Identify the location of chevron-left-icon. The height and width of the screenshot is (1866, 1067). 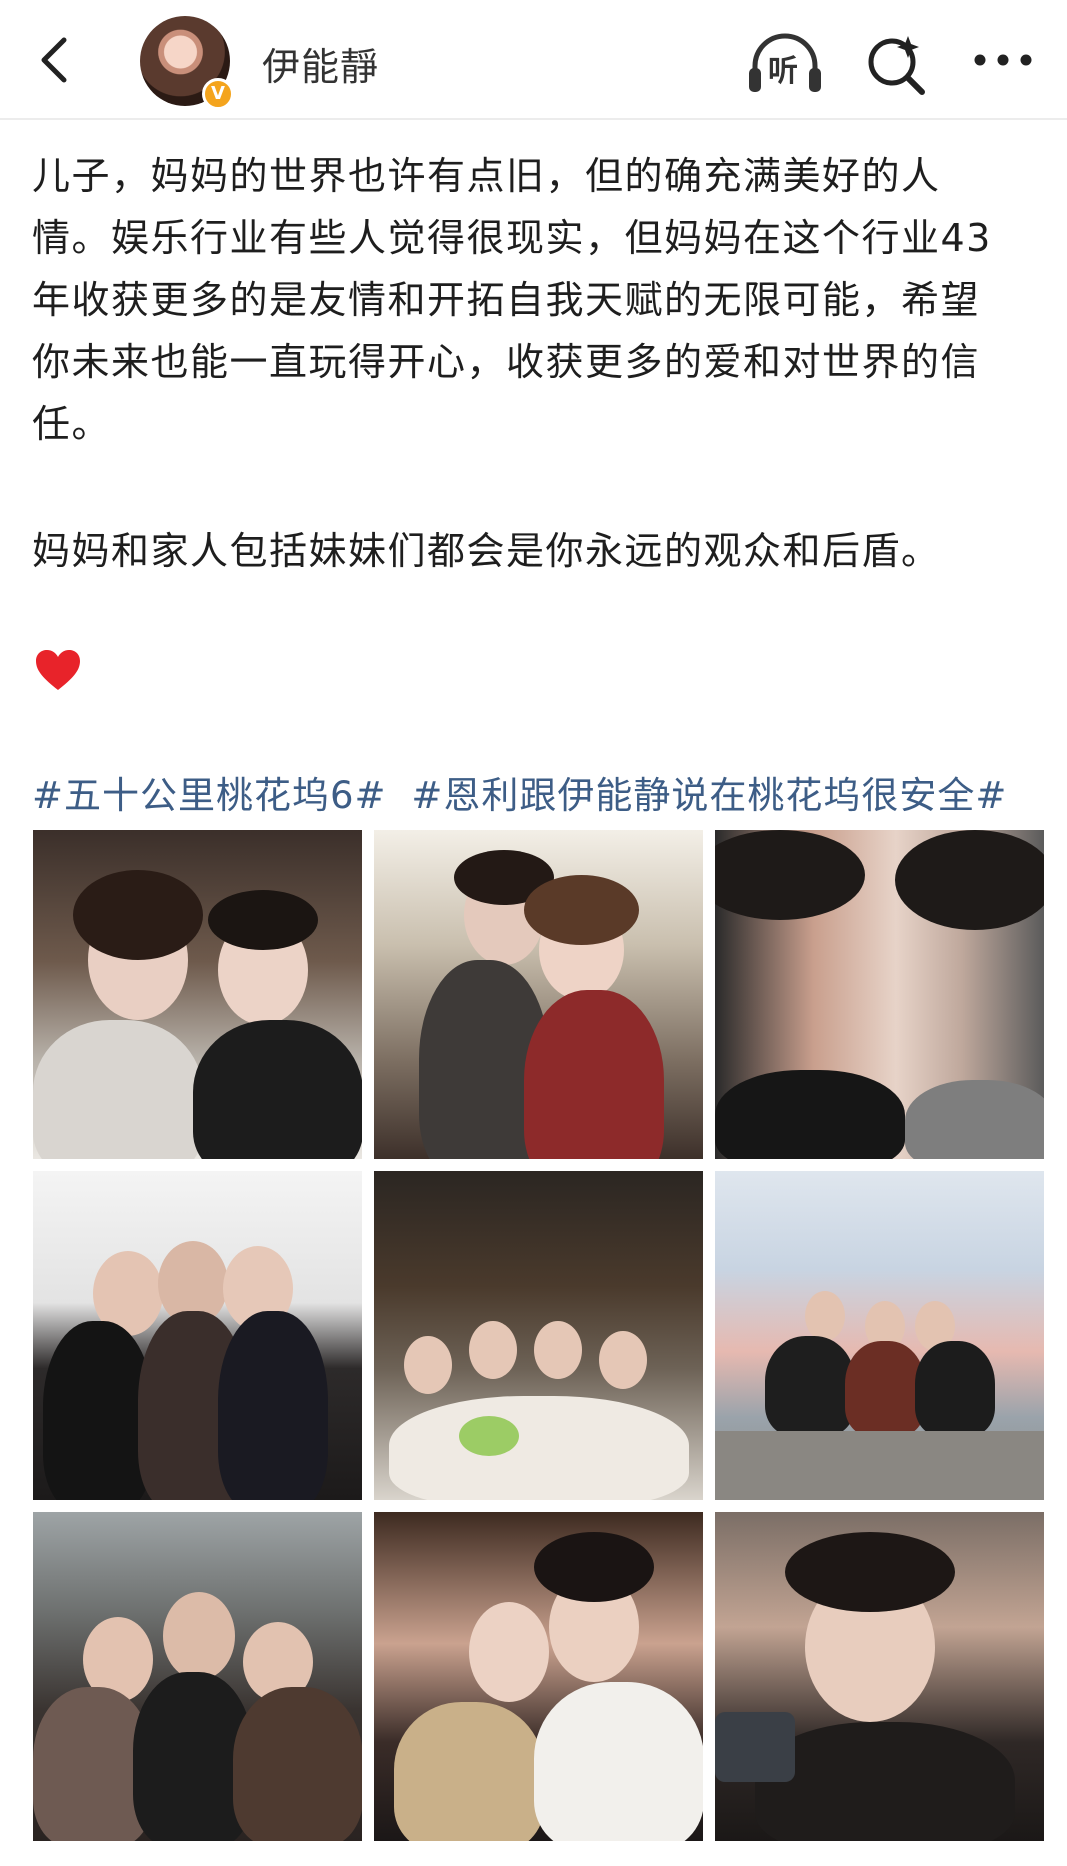
(55, 60).